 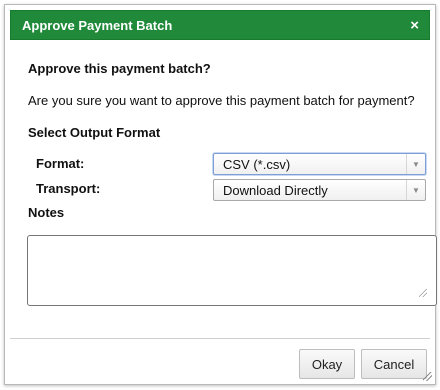 What do you see at coordinates (94, 132) in the screenshot?
I see `section-title: Select Output Format` at bounding box center [94, 132].